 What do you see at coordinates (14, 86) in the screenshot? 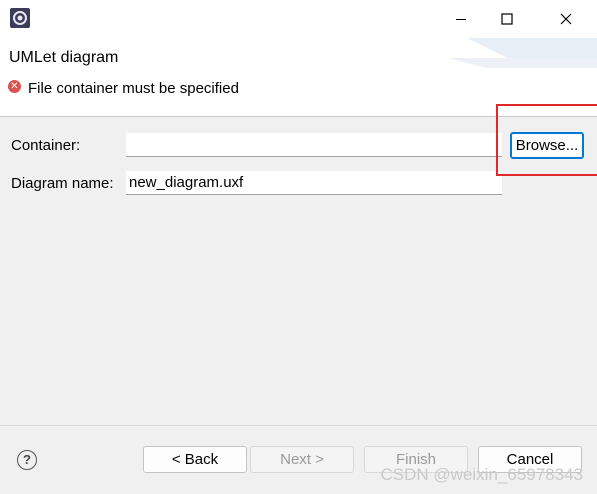
I see `error-icon: ✕` at bounding box center [14, 86].